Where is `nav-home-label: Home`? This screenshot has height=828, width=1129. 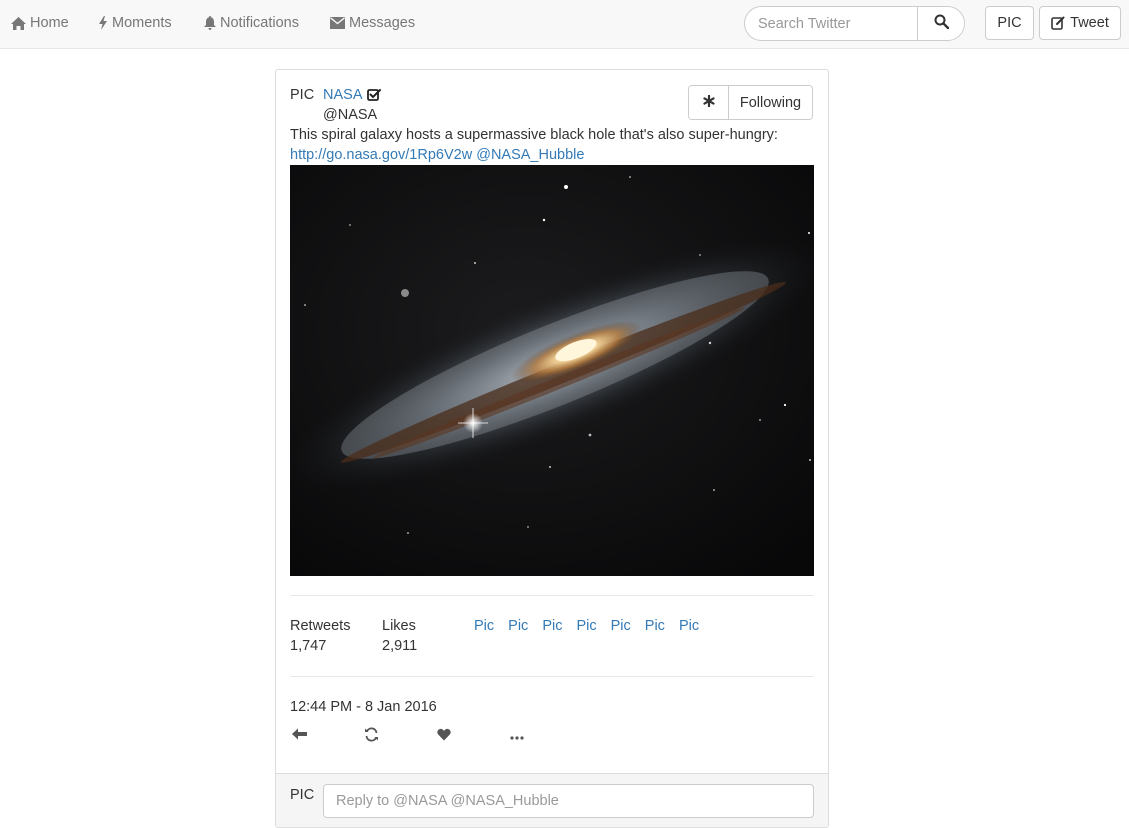
nav-home-label: Home is located at coordinates (49, 23).